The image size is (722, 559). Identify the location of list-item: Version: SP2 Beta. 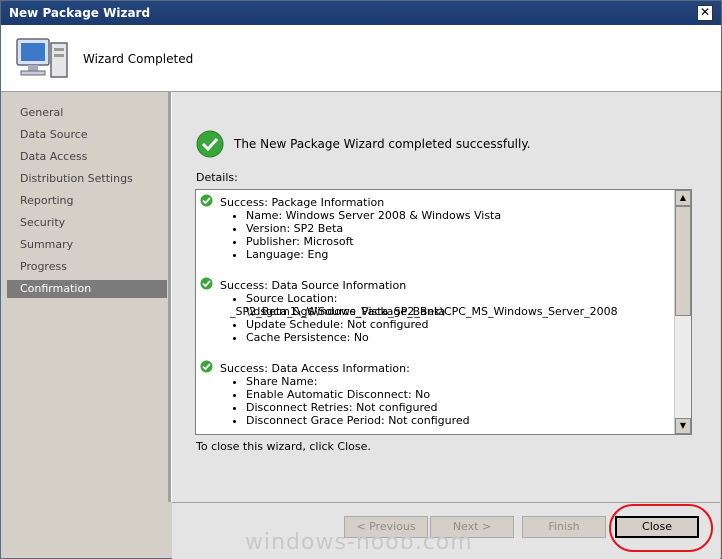
(373, 228).